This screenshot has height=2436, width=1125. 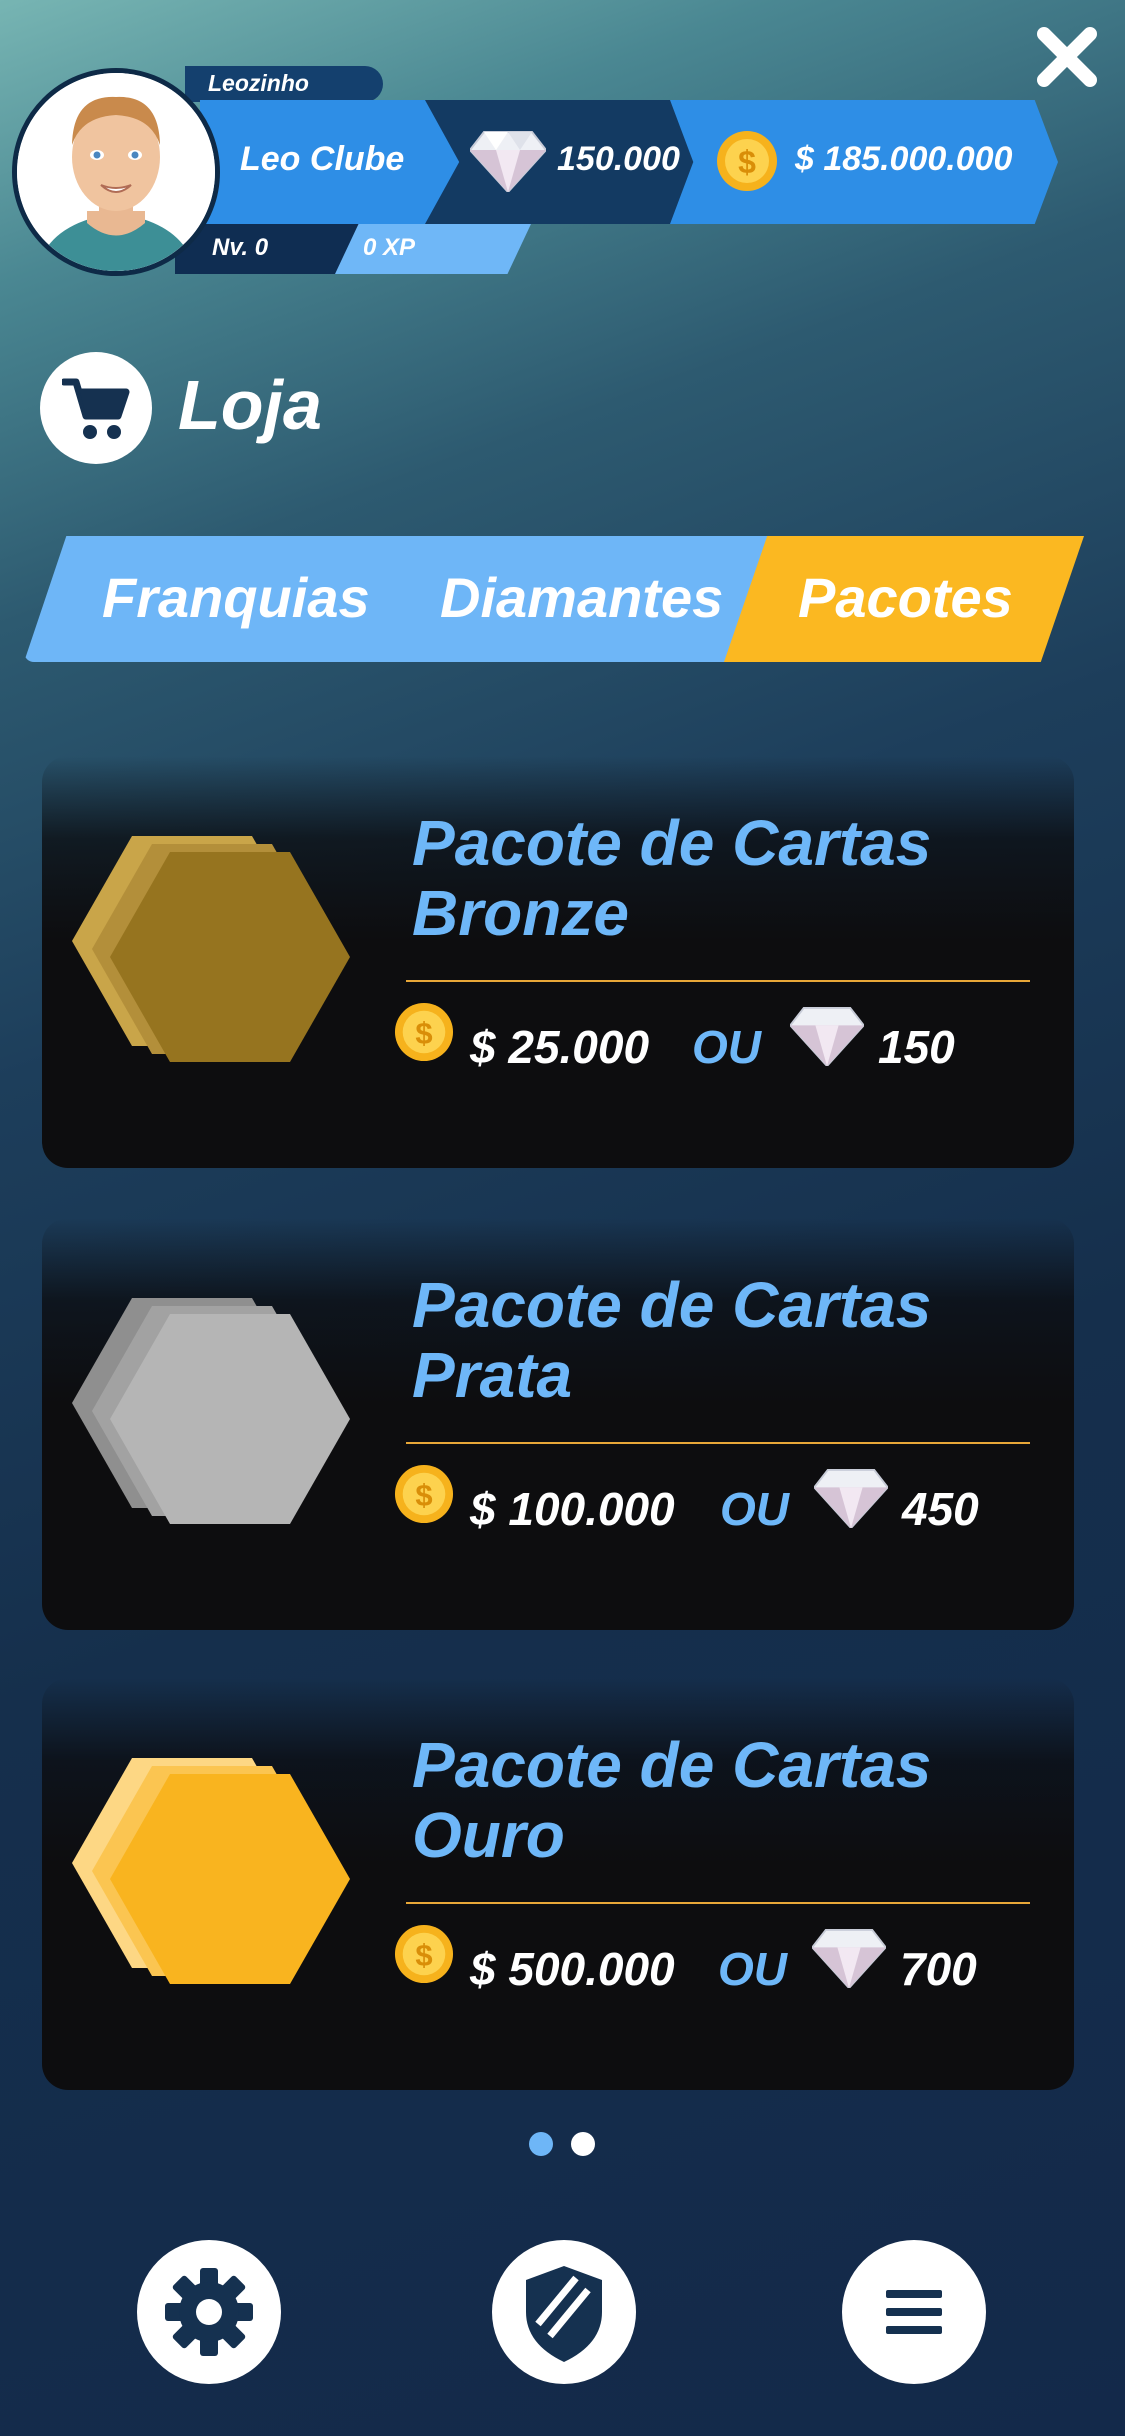 I want to click on coin-price: $ 25.000, so click(x=559, y=1047).